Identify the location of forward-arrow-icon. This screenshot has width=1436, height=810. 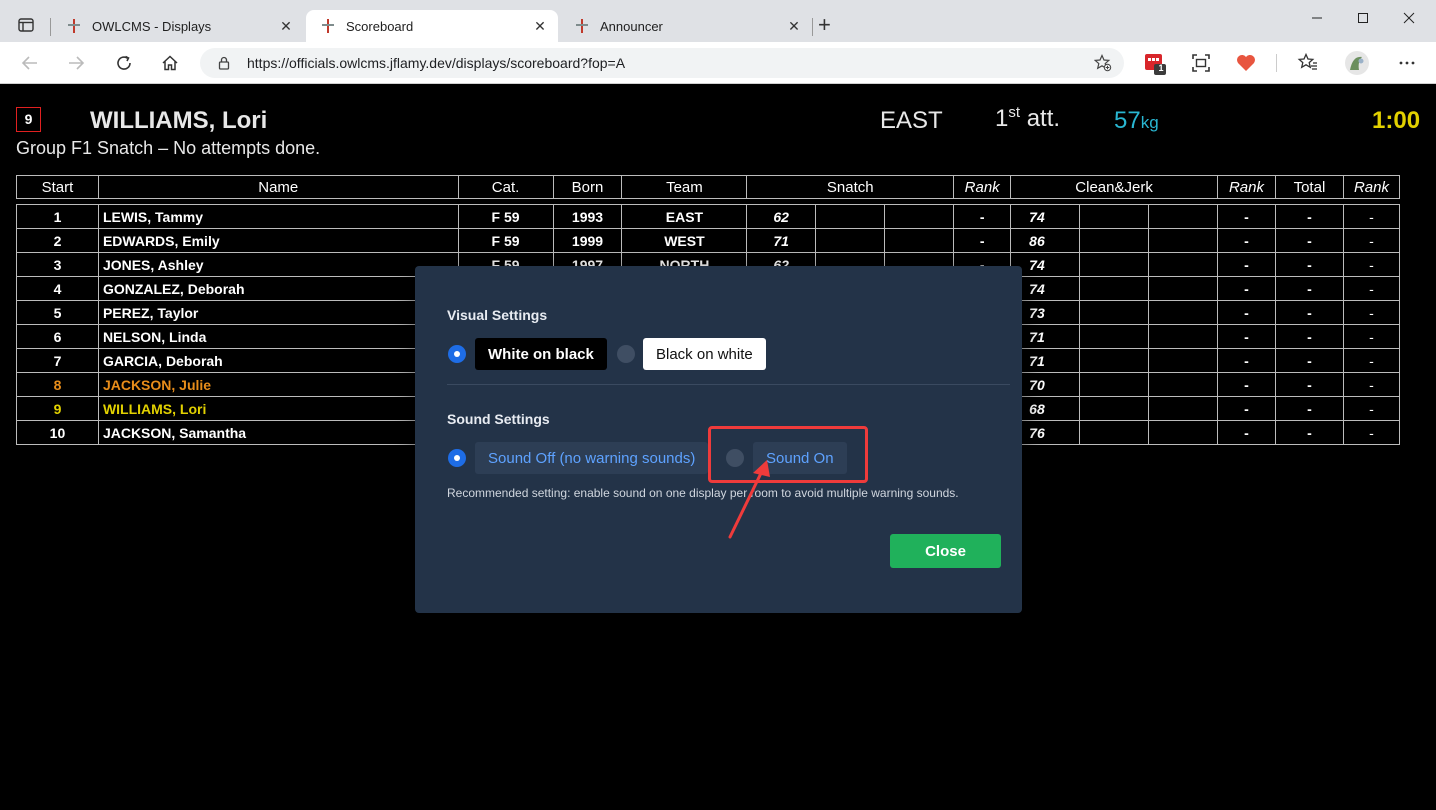
(76, 63).